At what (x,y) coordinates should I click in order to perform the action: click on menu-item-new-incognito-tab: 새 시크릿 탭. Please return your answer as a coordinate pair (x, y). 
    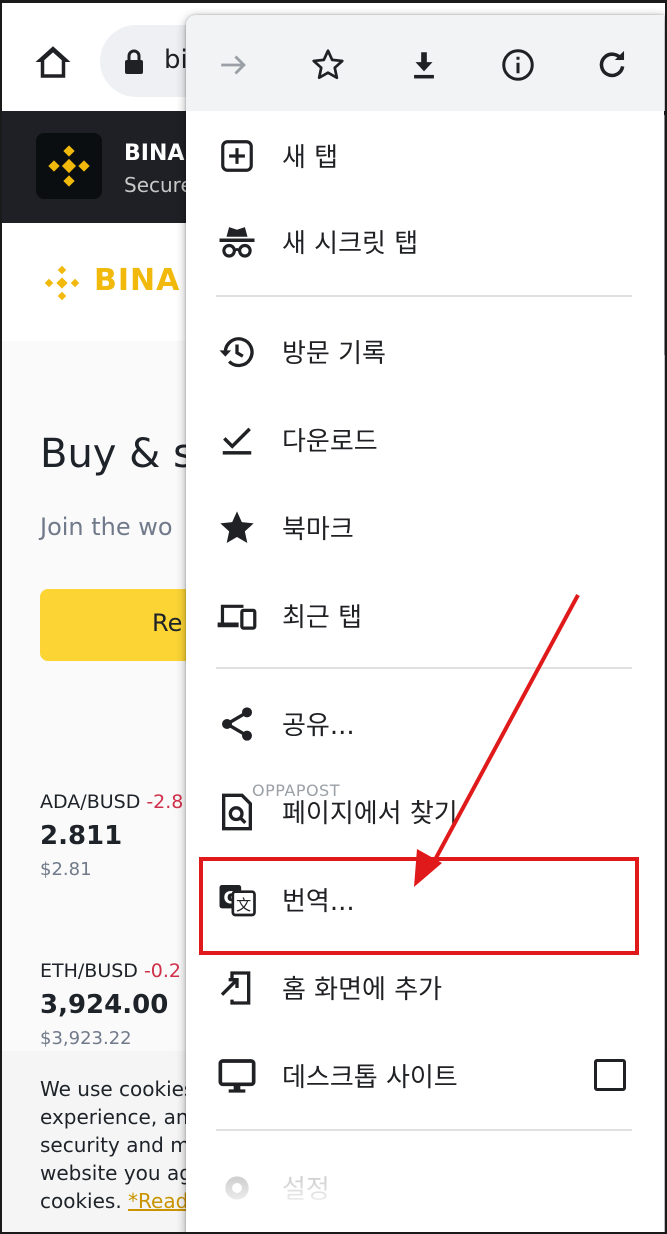
    Looking at the image, I should click on (425, 242).